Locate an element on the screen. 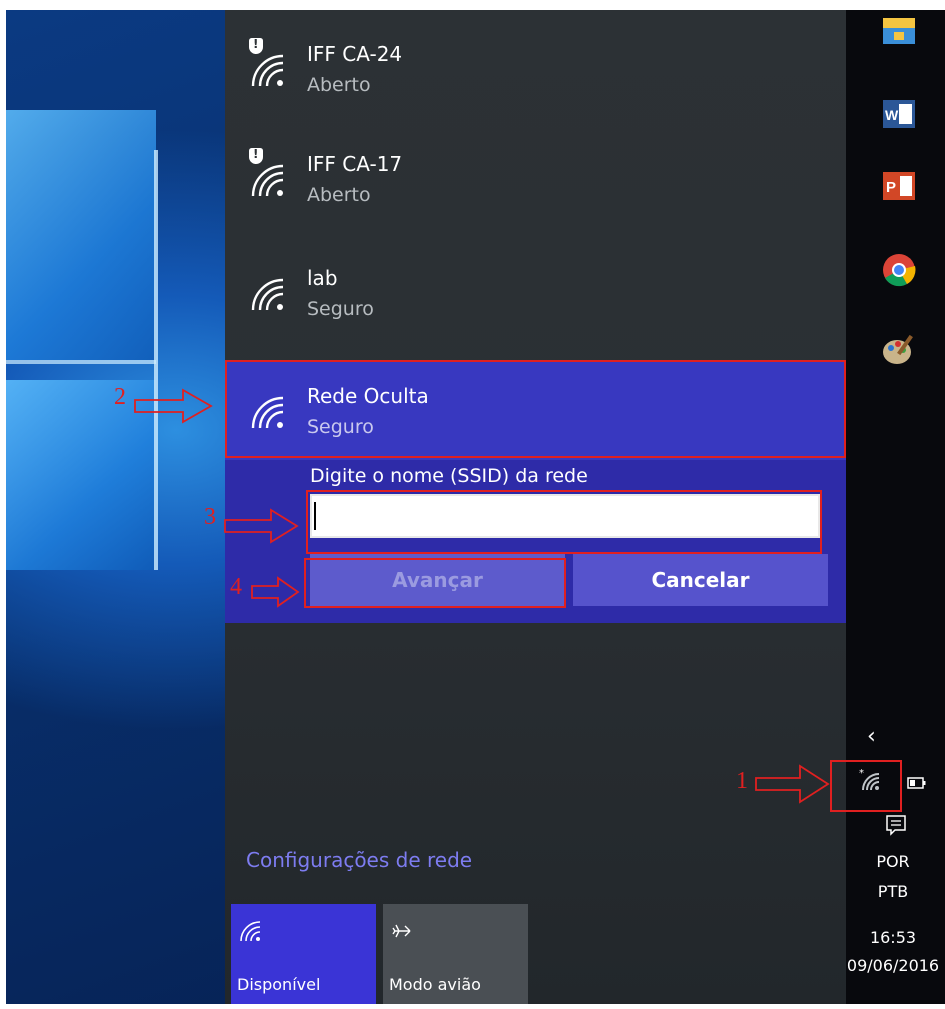 The width and height of the screenshot is (945, 1009). network-item: IFF CA-24 Aberto is located at coordinates (535, 68).